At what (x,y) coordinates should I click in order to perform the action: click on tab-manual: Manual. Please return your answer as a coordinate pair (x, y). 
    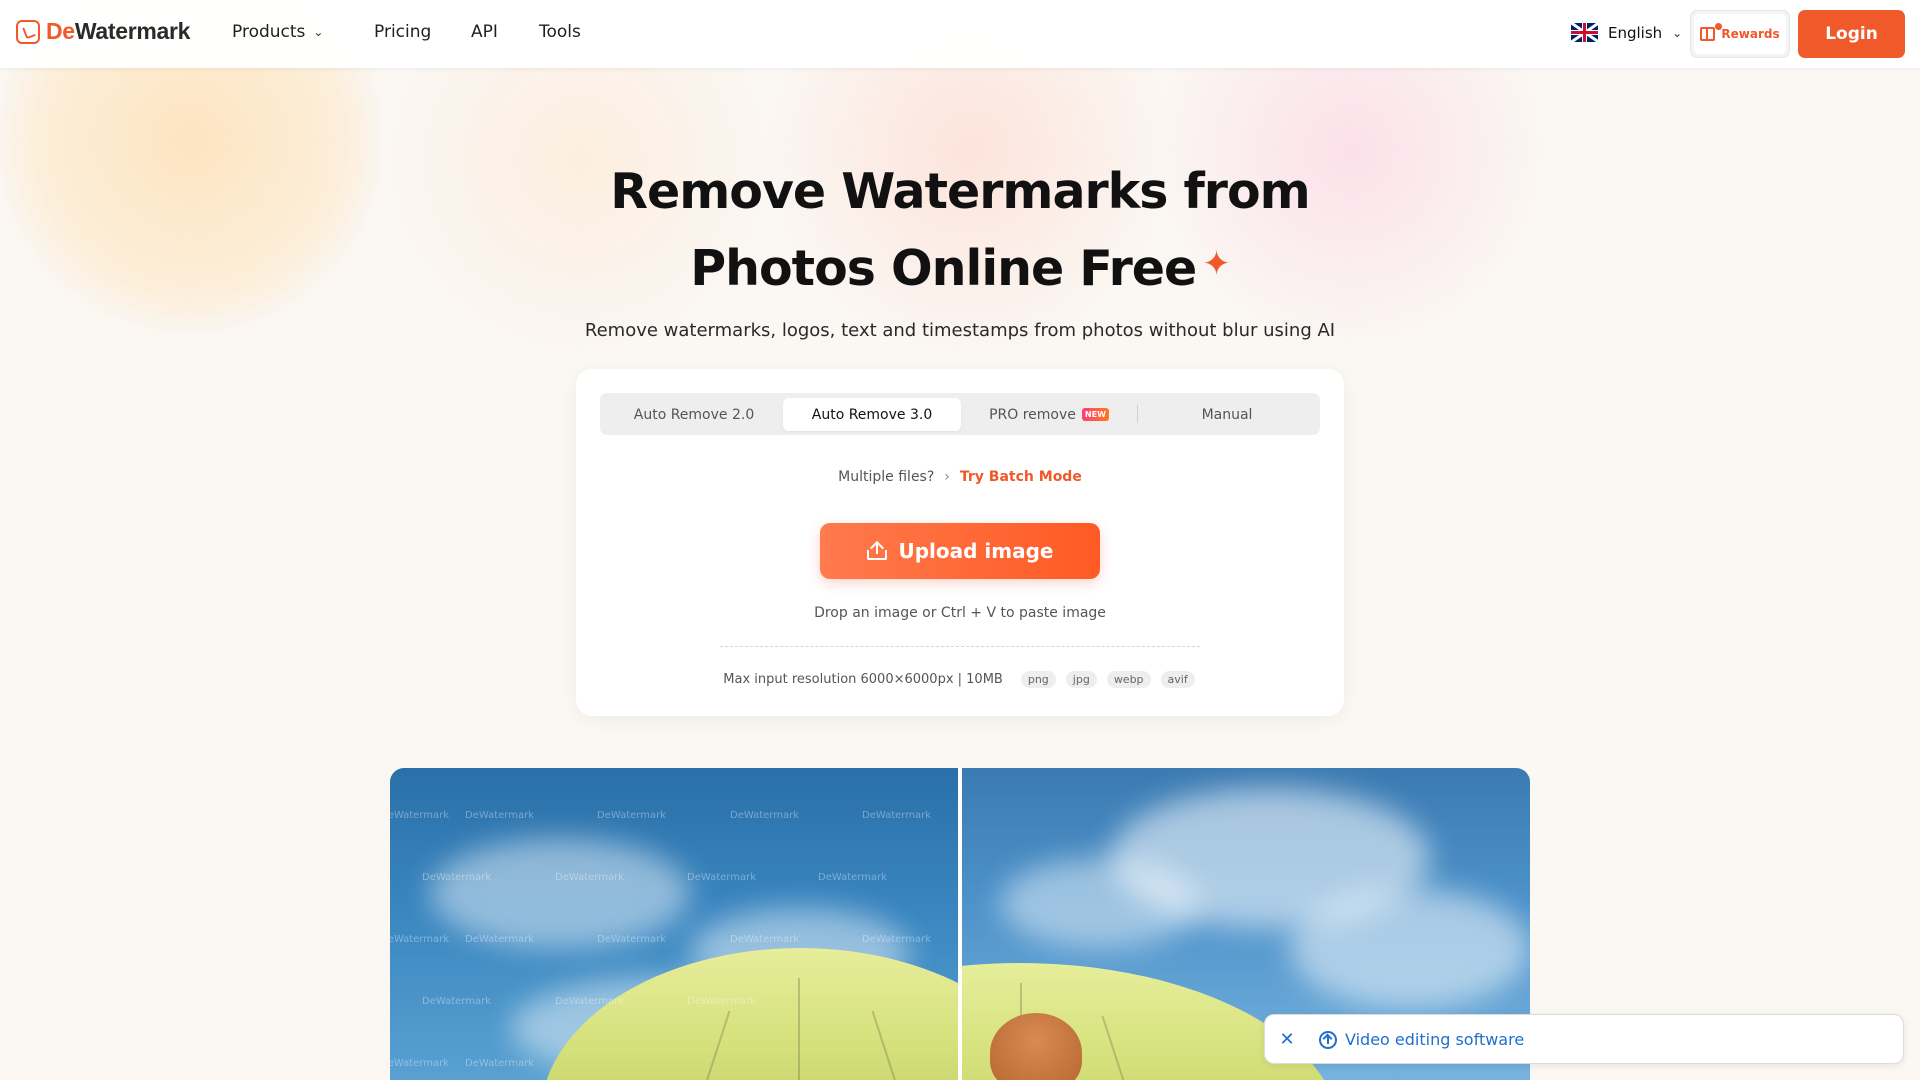
    Looking at the image, I should click on (1227, 414).